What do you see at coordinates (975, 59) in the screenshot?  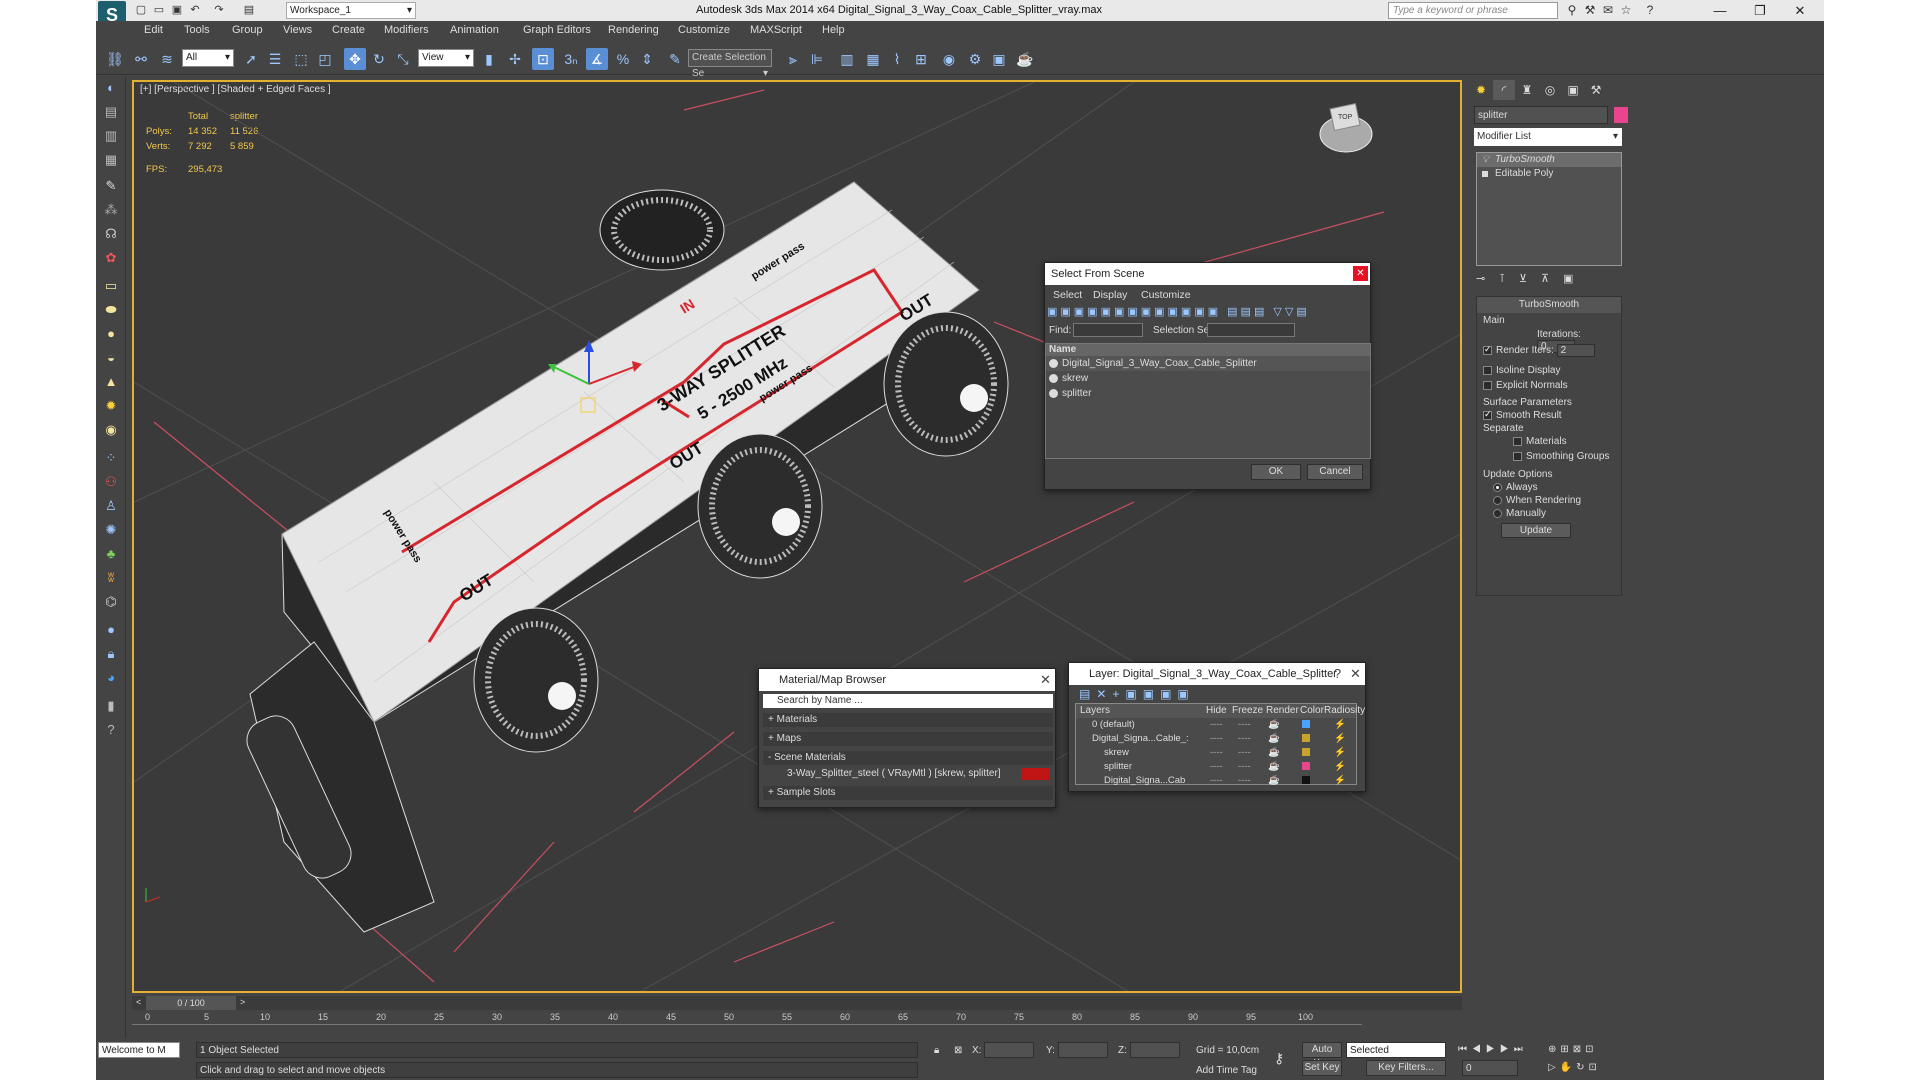 I see `render-setup-icon: ⚙` at bounding box center [975, 59].